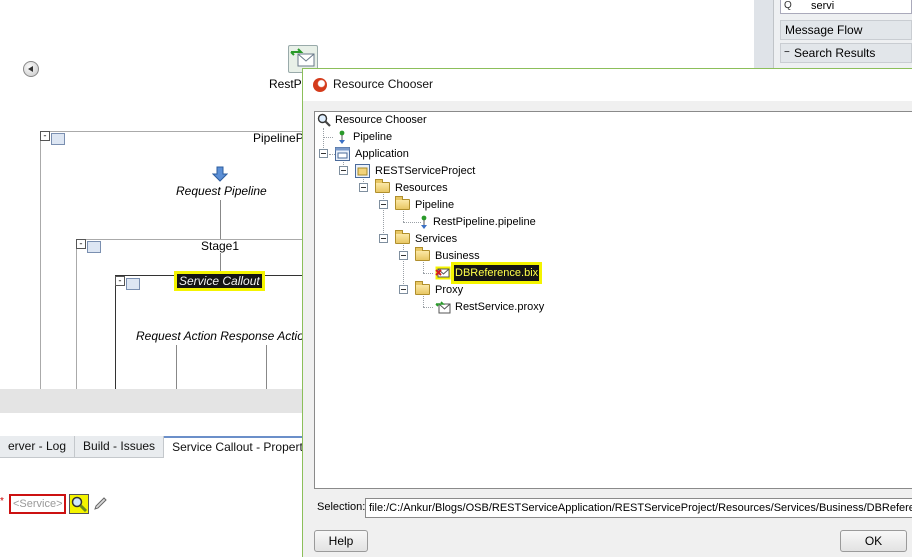 The width and height of the screenshot is (912, 557). What do you see at coordinates (220, 174) in the screenshot?
I see `request-pipeline-arrow-icon` at bounding box center [220, 174].